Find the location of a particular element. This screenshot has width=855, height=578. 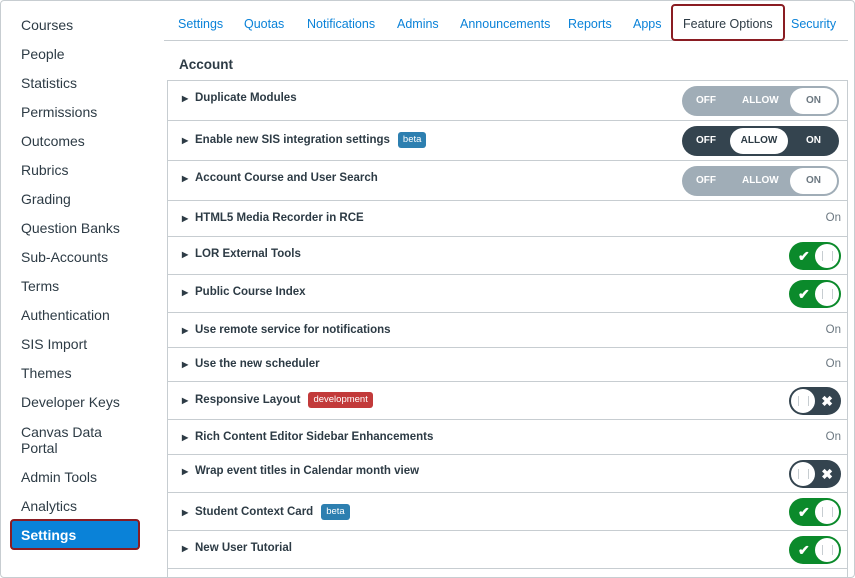

feature-row: ▶ Public Course Index ✔ is located at coordinates (507, 294).